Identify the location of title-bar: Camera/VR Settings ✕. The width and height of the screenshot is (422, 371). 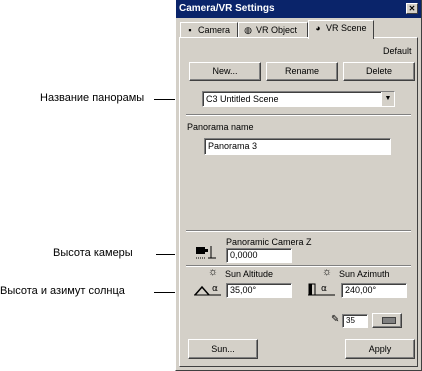
(298, 9).